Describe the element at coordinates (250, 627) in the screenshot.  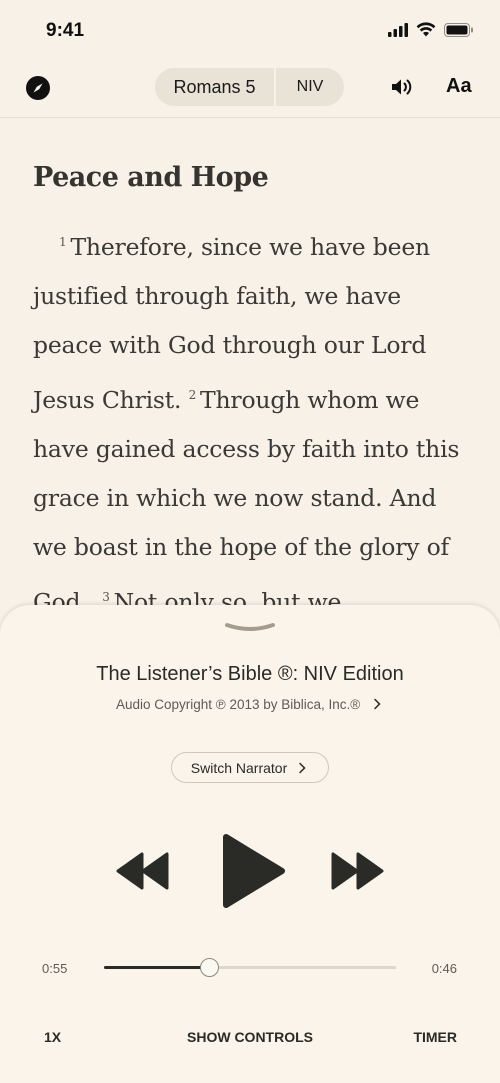
I see `grabber-icon` at that location.